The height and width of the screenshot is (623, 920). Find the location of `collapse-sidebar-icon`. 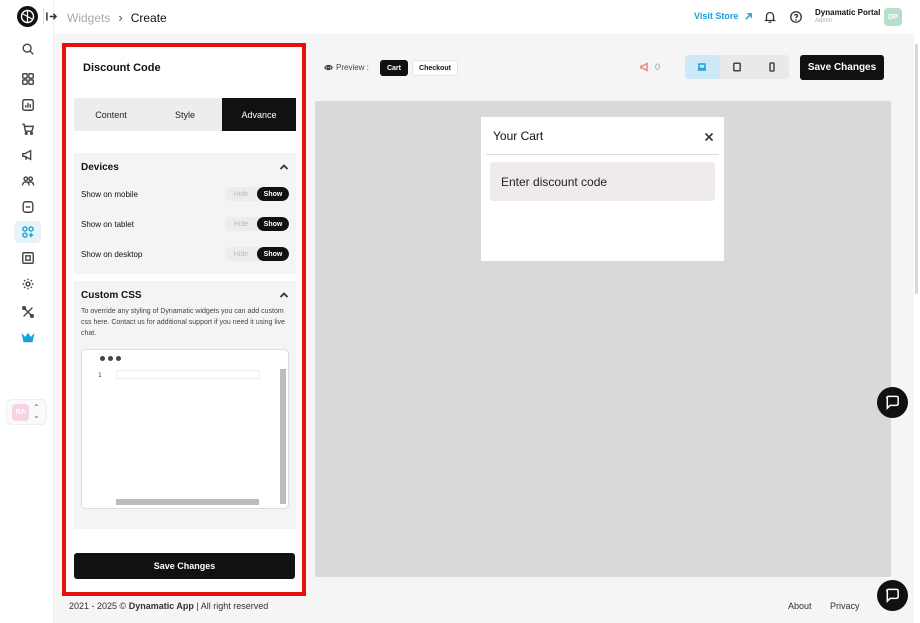

collapse-sidebar-icon is located at coordinates (51, 16).